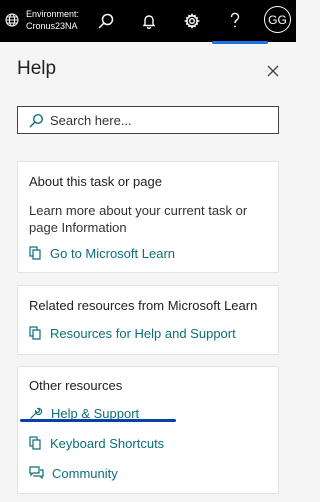 This screenshot has height=502, width=320. Describe the element at coordinates (76, 385) in the screenshot. I see `card-title: Other resources` at that location.